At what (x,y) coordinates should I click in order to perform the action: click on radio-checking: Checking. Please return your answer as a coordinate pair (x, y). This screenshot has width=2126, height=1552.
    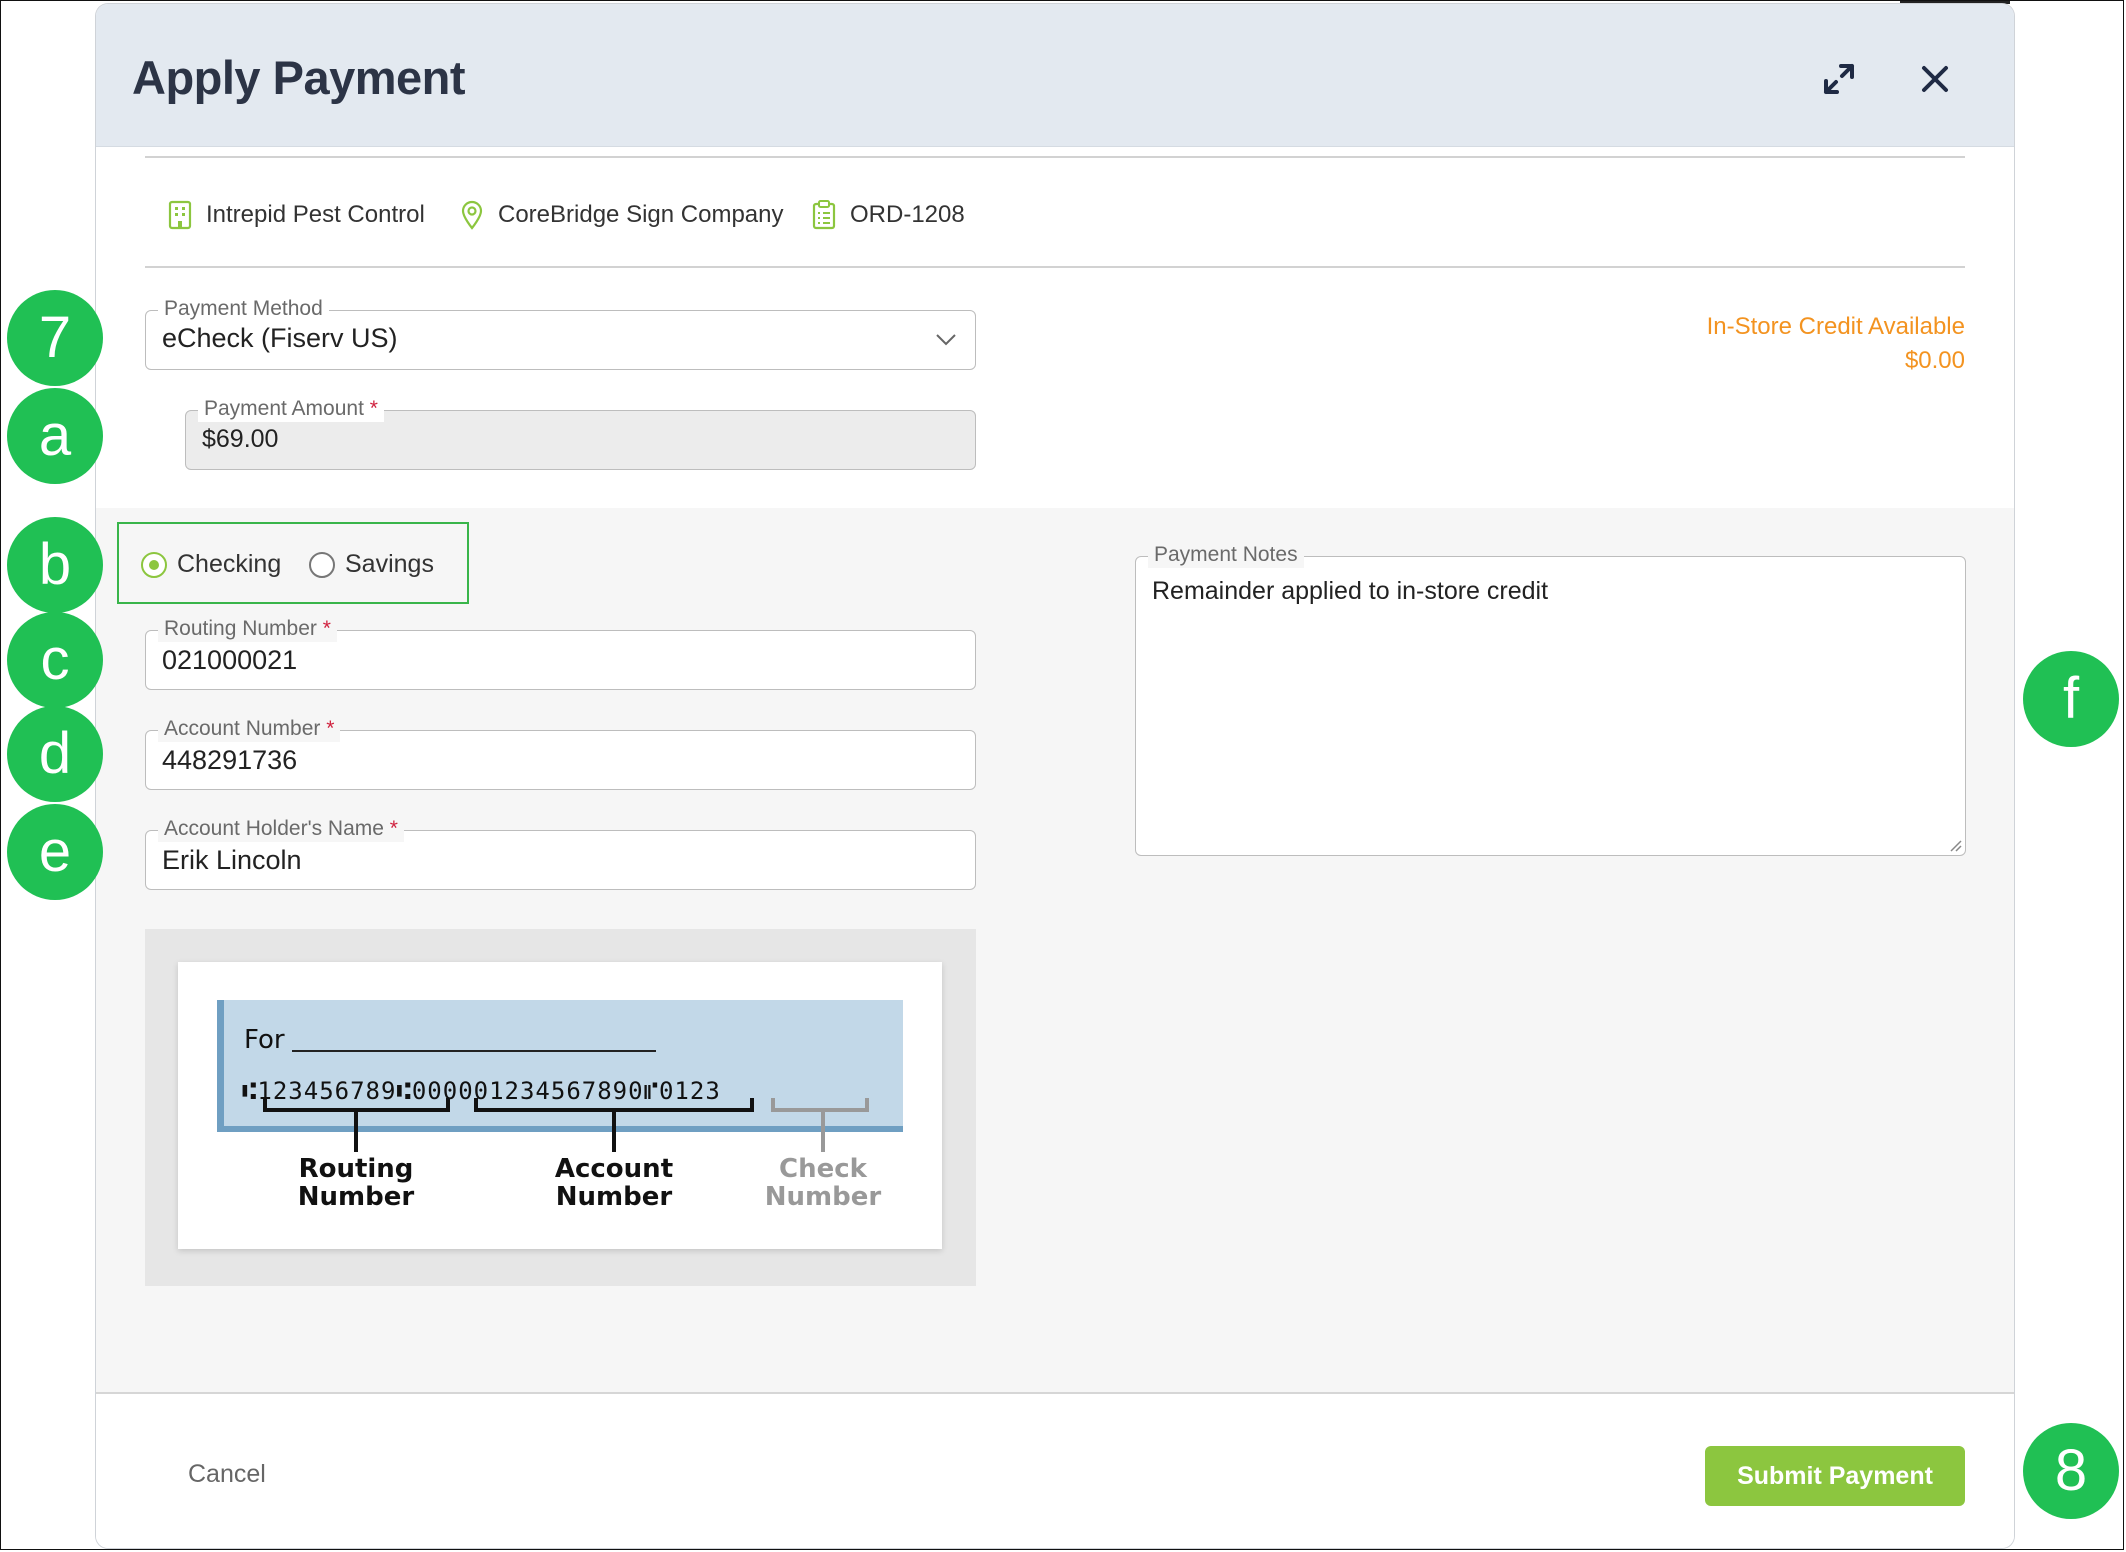
    Looking at the image, I should click on (211, 564).